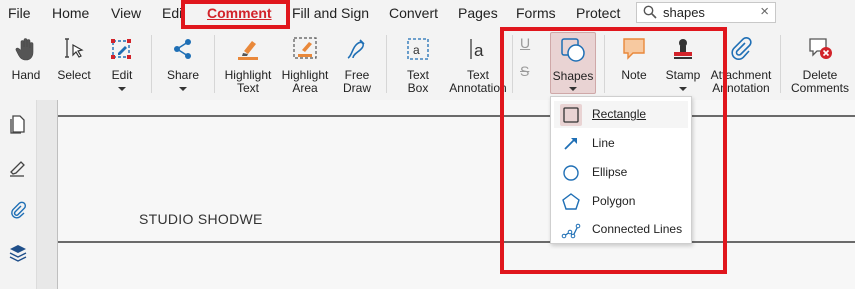 The image size is (855, 289). What do you see at coordinates (819, 81) in the screenshot?
I see `delete-comments-label: Delete Comments` at bounding box center [819, 81].